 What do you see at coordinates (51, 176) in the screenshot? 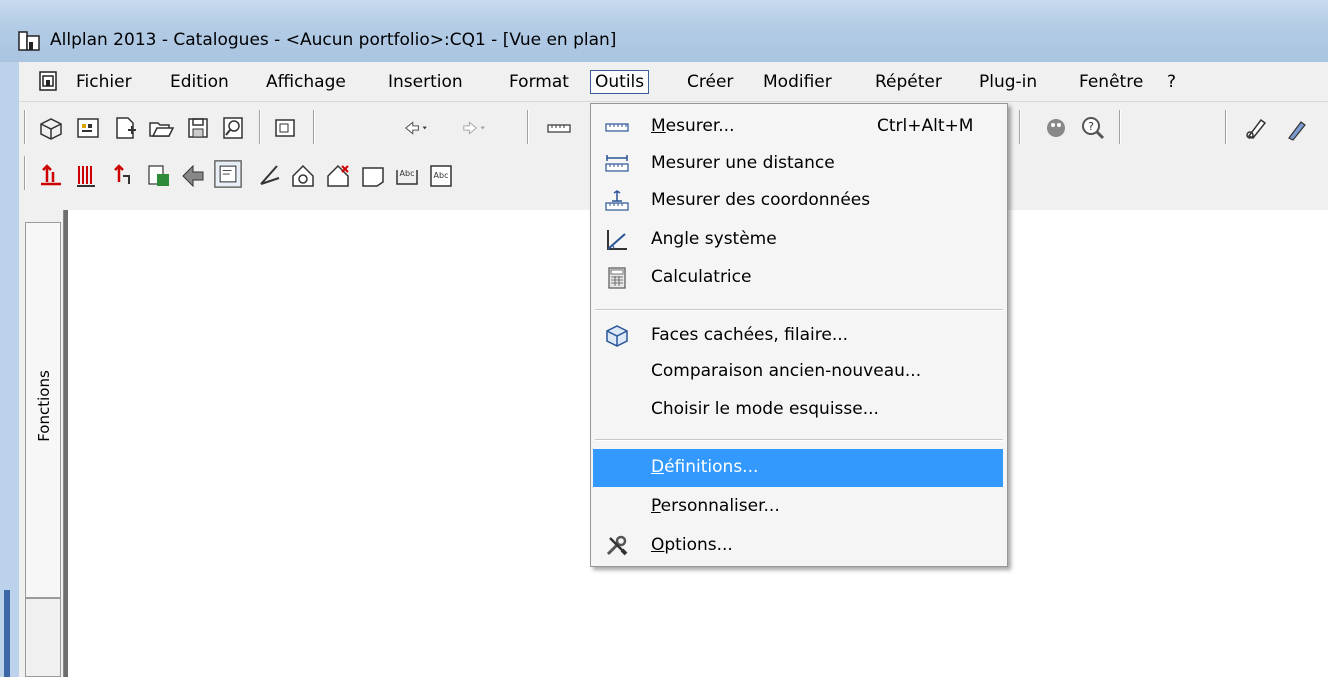
I see `red-arrow-up-icon` at bounding box center [51, 176].